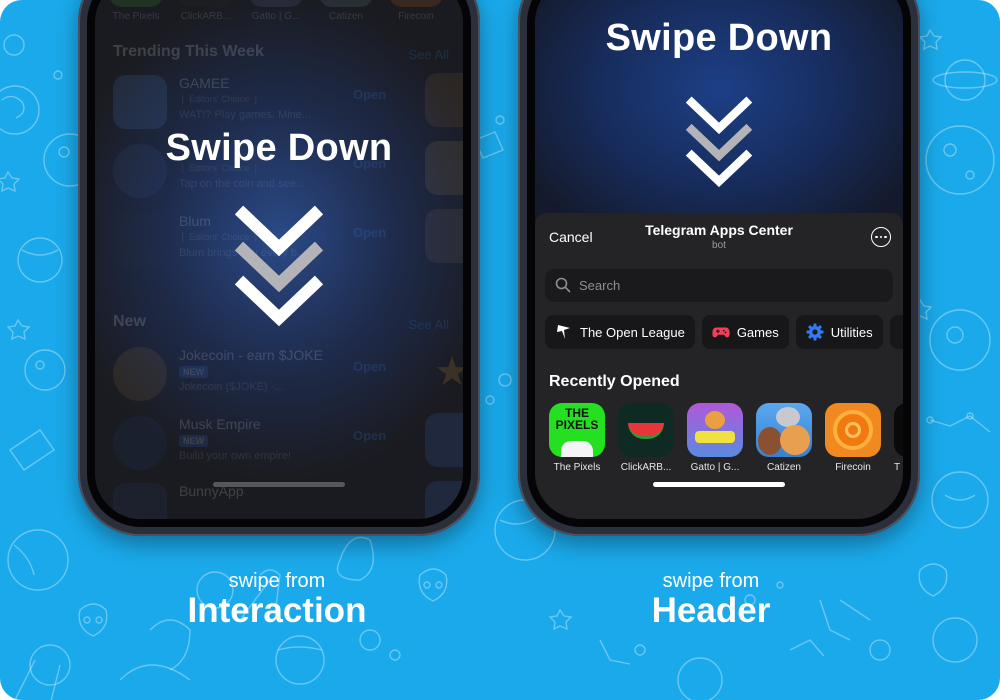 This screenshot has width=1000, height=700. What do you see at coordinates (721, 332) in the screenshot?
I see `gamepad-icon` at bounding box center [721, 332].